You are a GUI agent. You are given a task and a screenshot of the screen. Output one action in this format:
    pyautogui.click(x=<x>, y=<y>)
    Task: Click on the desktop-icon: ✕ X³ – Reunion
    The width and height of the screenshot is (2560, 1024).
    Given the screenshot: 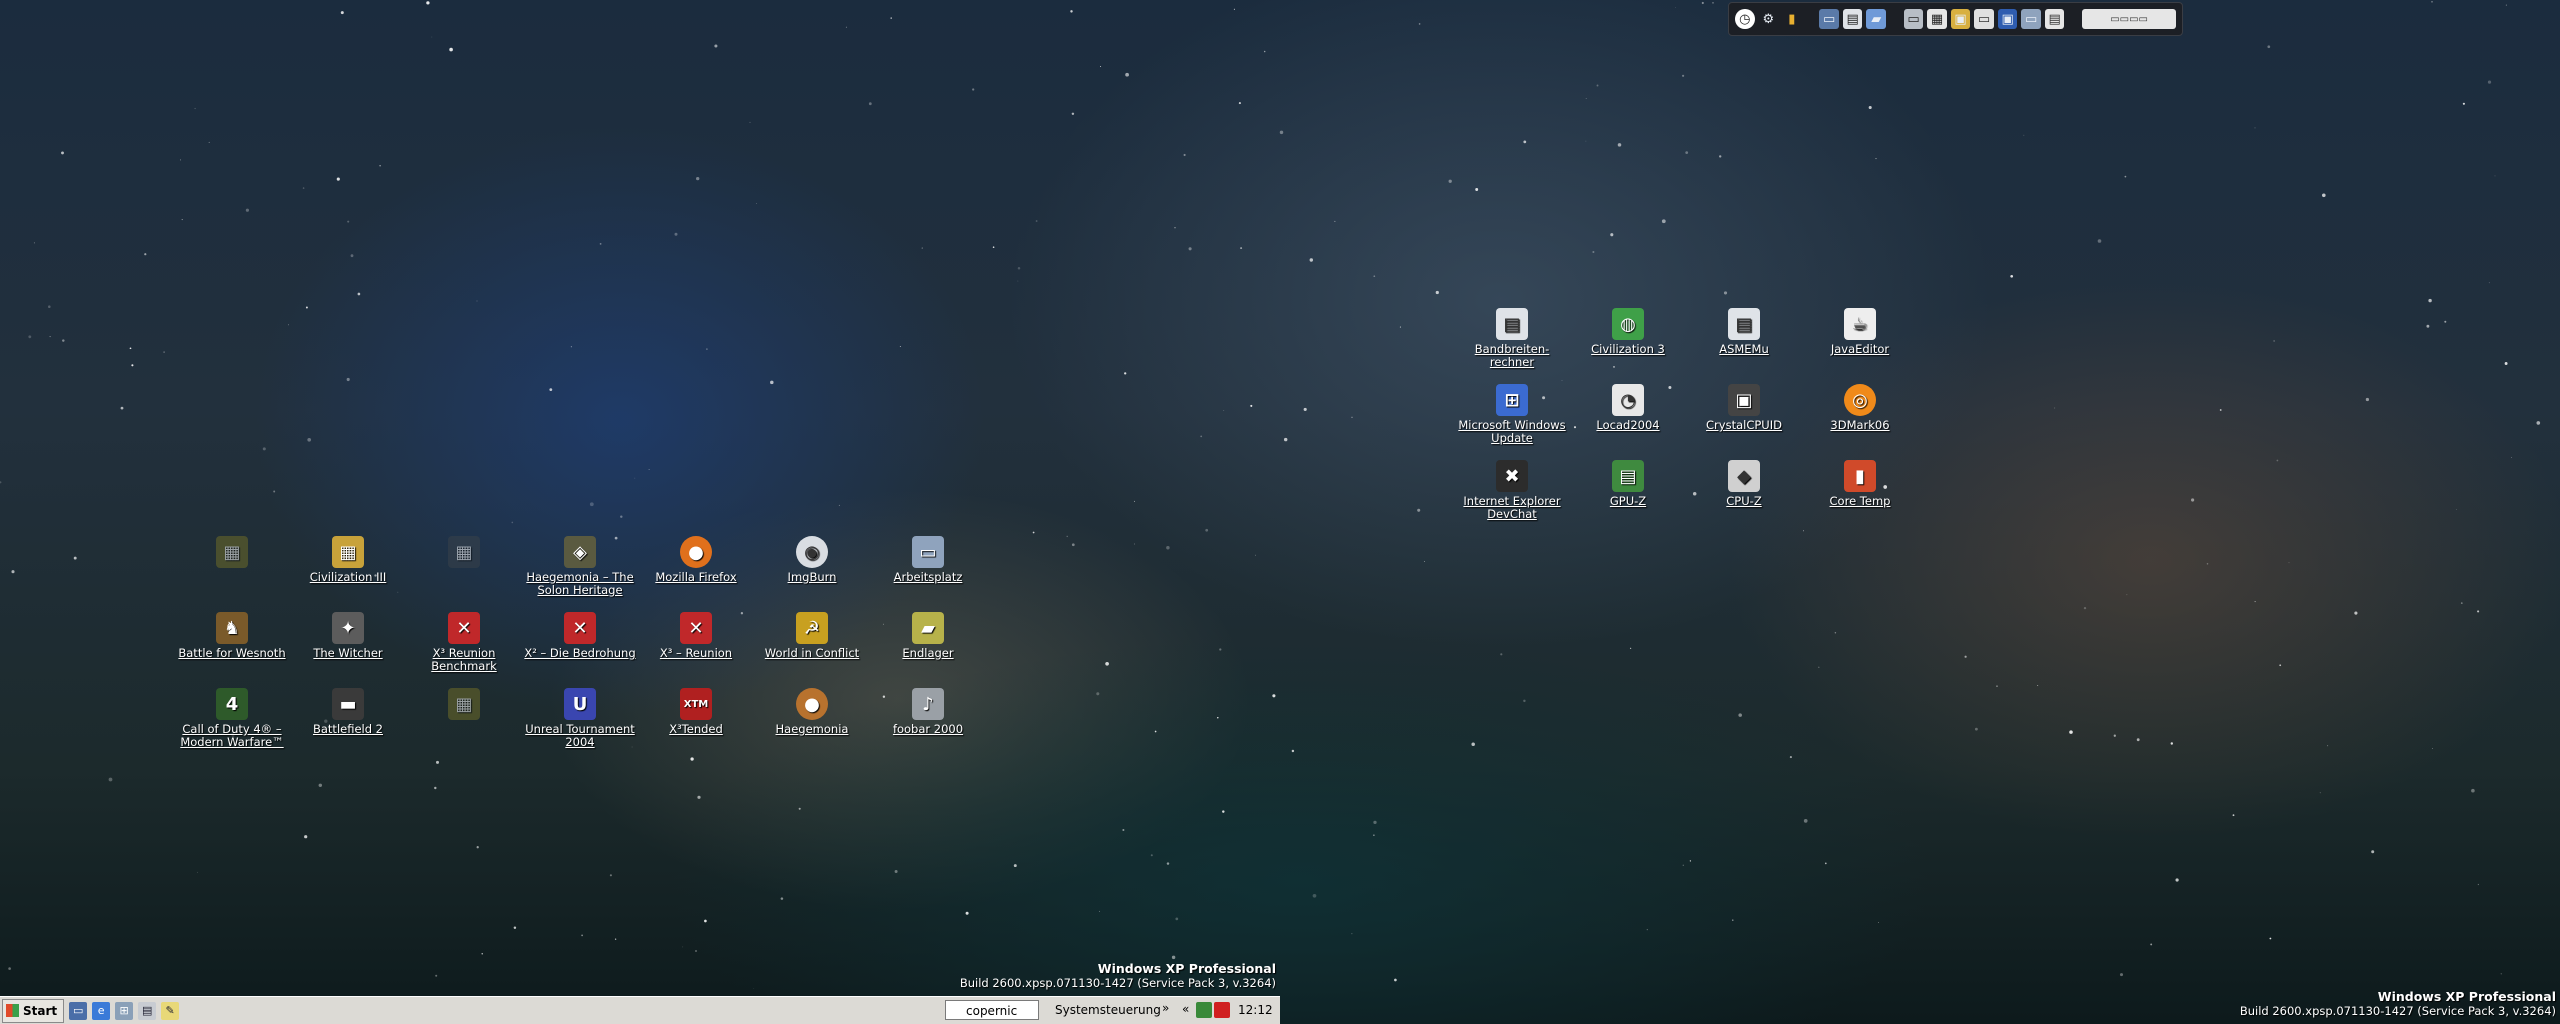 What is the action you would take?
    pyautogui.click(x=696, y=636)
    